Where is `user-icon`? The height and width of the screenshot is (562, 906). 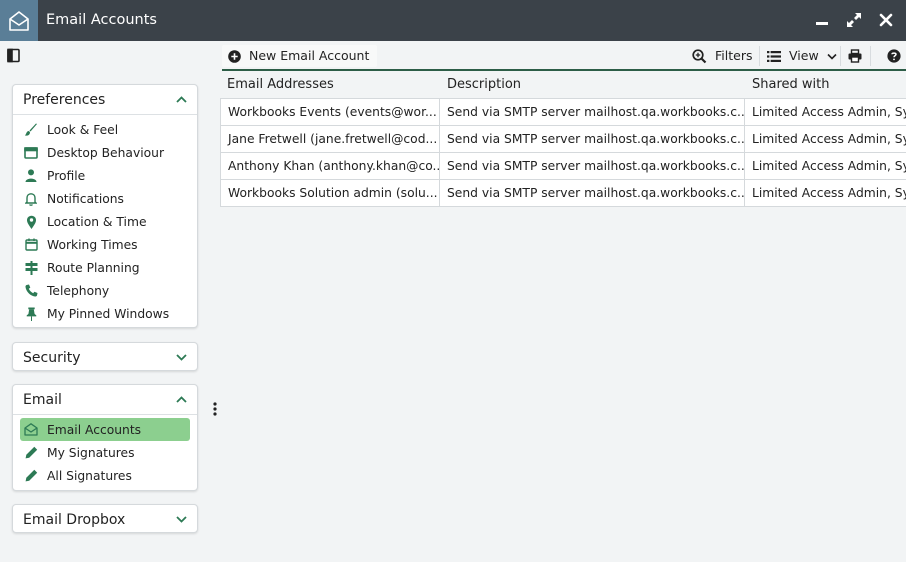 user-icon is located at coordinates (31, 176).